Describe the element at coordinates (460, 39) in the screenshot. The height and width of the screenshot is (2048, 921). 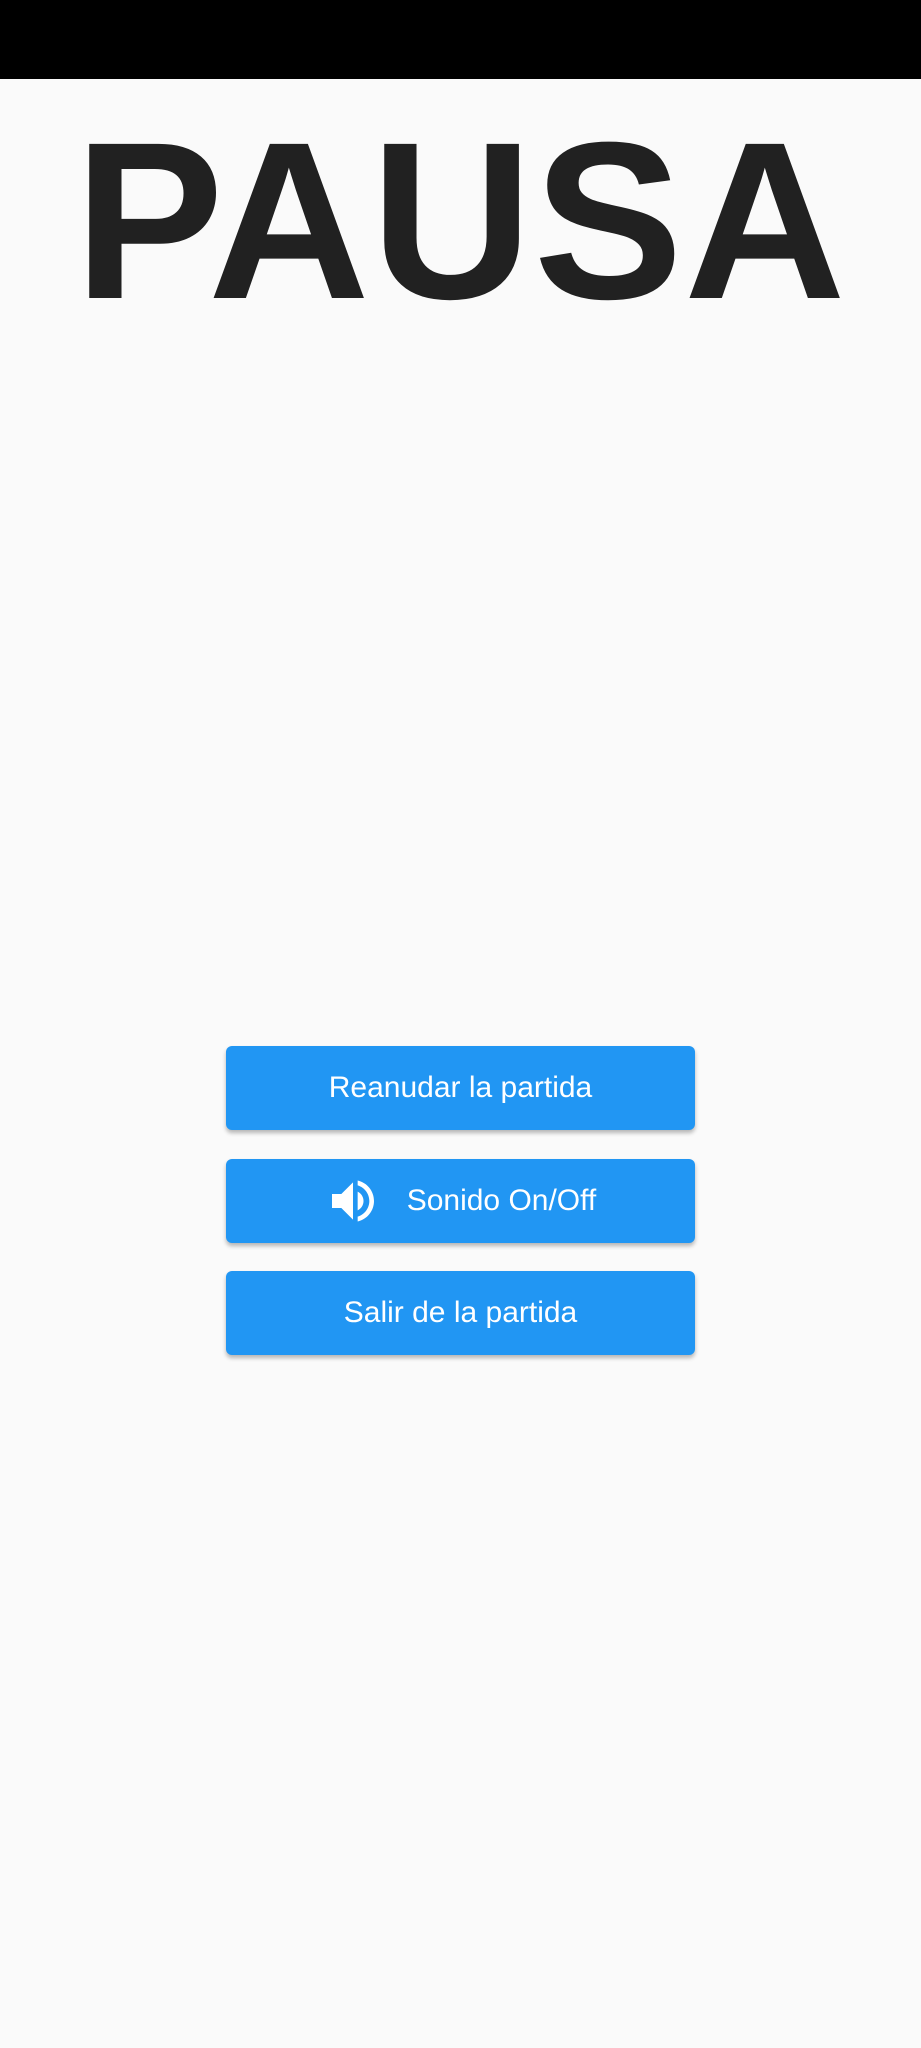
I see `status-bar` at that location.